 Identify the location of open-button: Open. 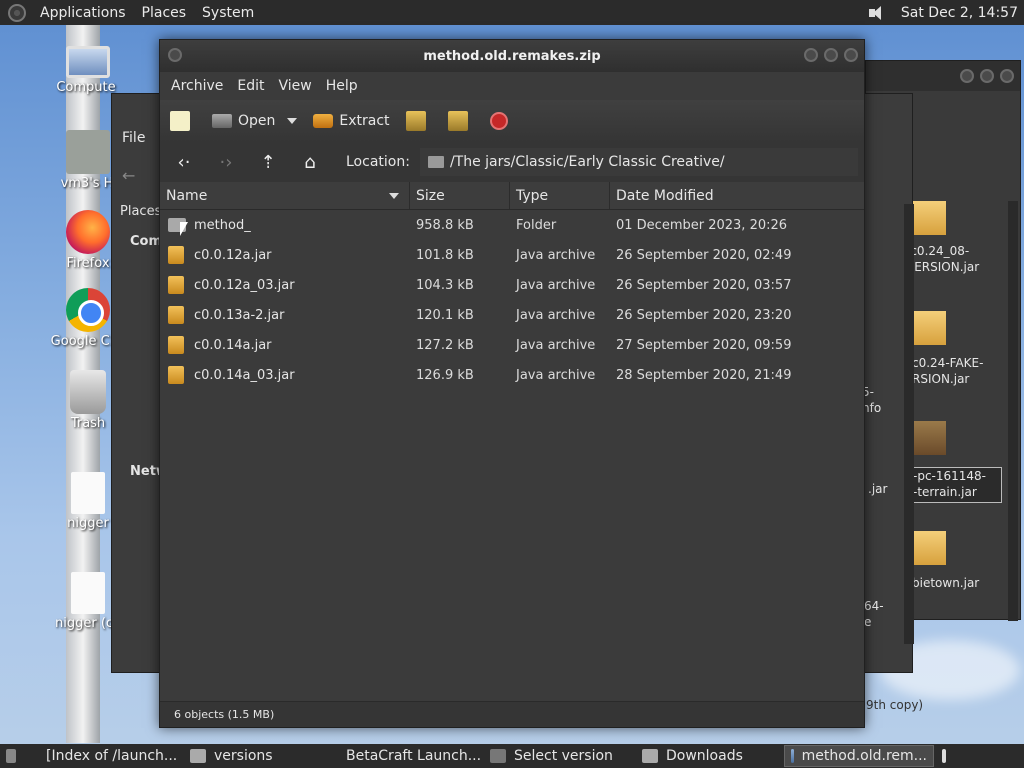
(255, 121).